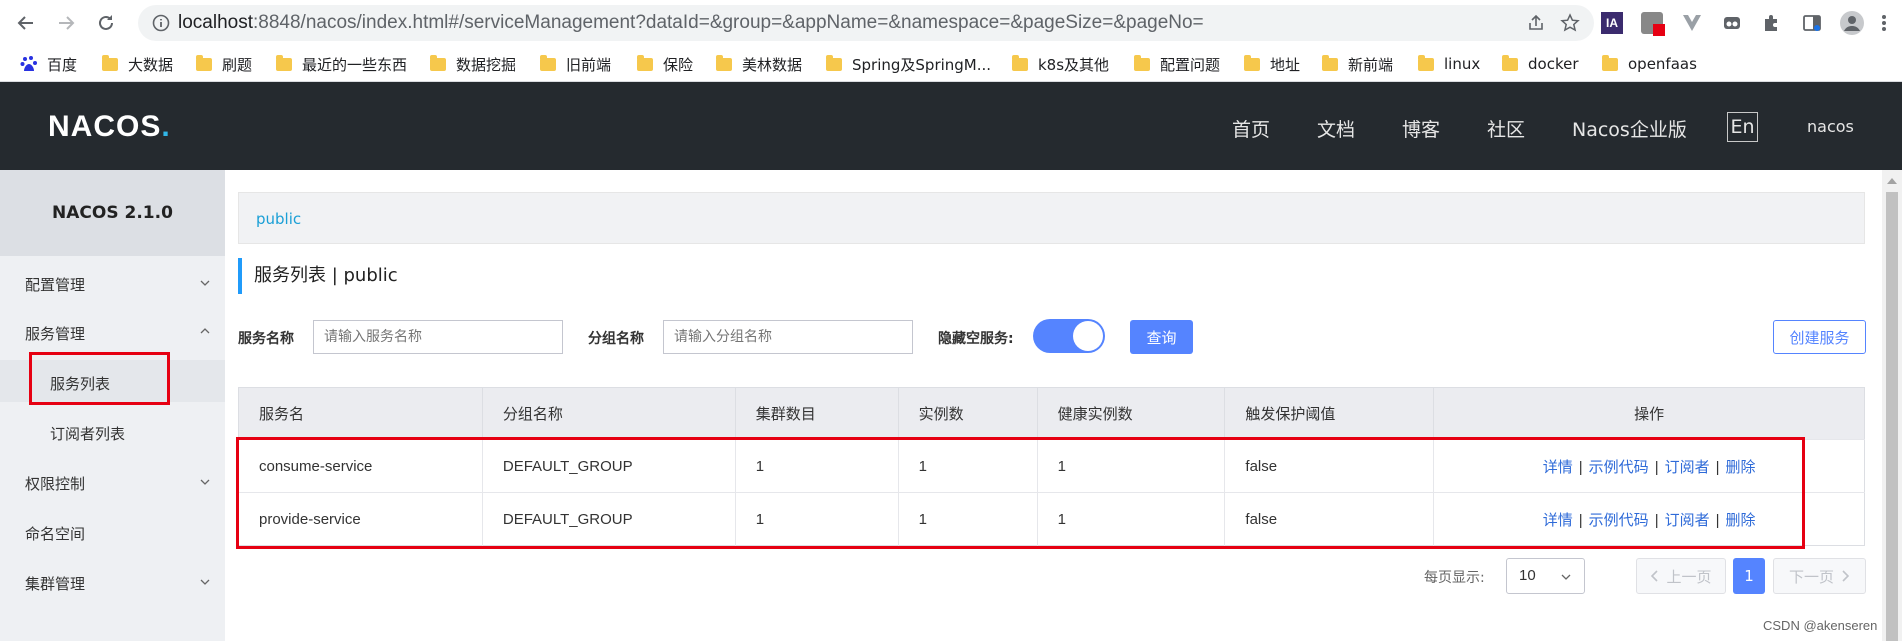  I want to click on bookmark-folder: 旧前端, so click(575, 64).